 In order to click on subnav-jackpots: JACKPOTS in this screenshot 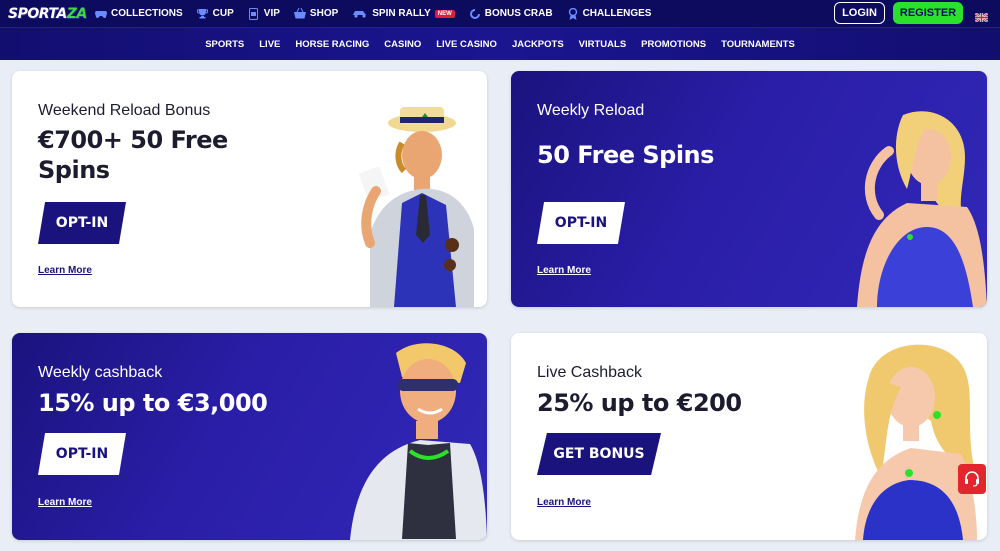, I will do `click(538, 44)`.